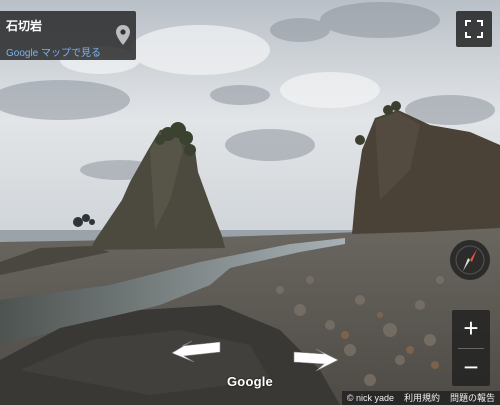  I want to click on terms-link: 利用規約, so click(422, 398).